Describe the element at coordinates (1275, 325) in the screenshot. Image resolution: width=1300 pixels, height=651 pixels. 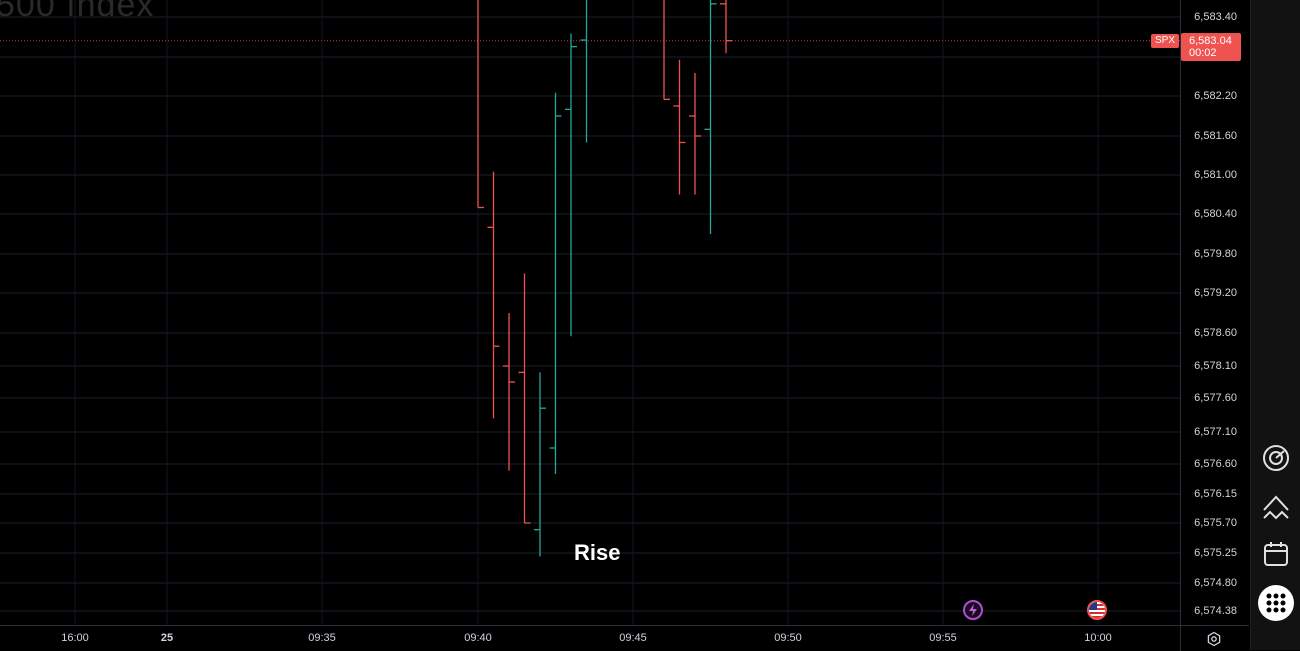
I see `right-toolbar` at that location.